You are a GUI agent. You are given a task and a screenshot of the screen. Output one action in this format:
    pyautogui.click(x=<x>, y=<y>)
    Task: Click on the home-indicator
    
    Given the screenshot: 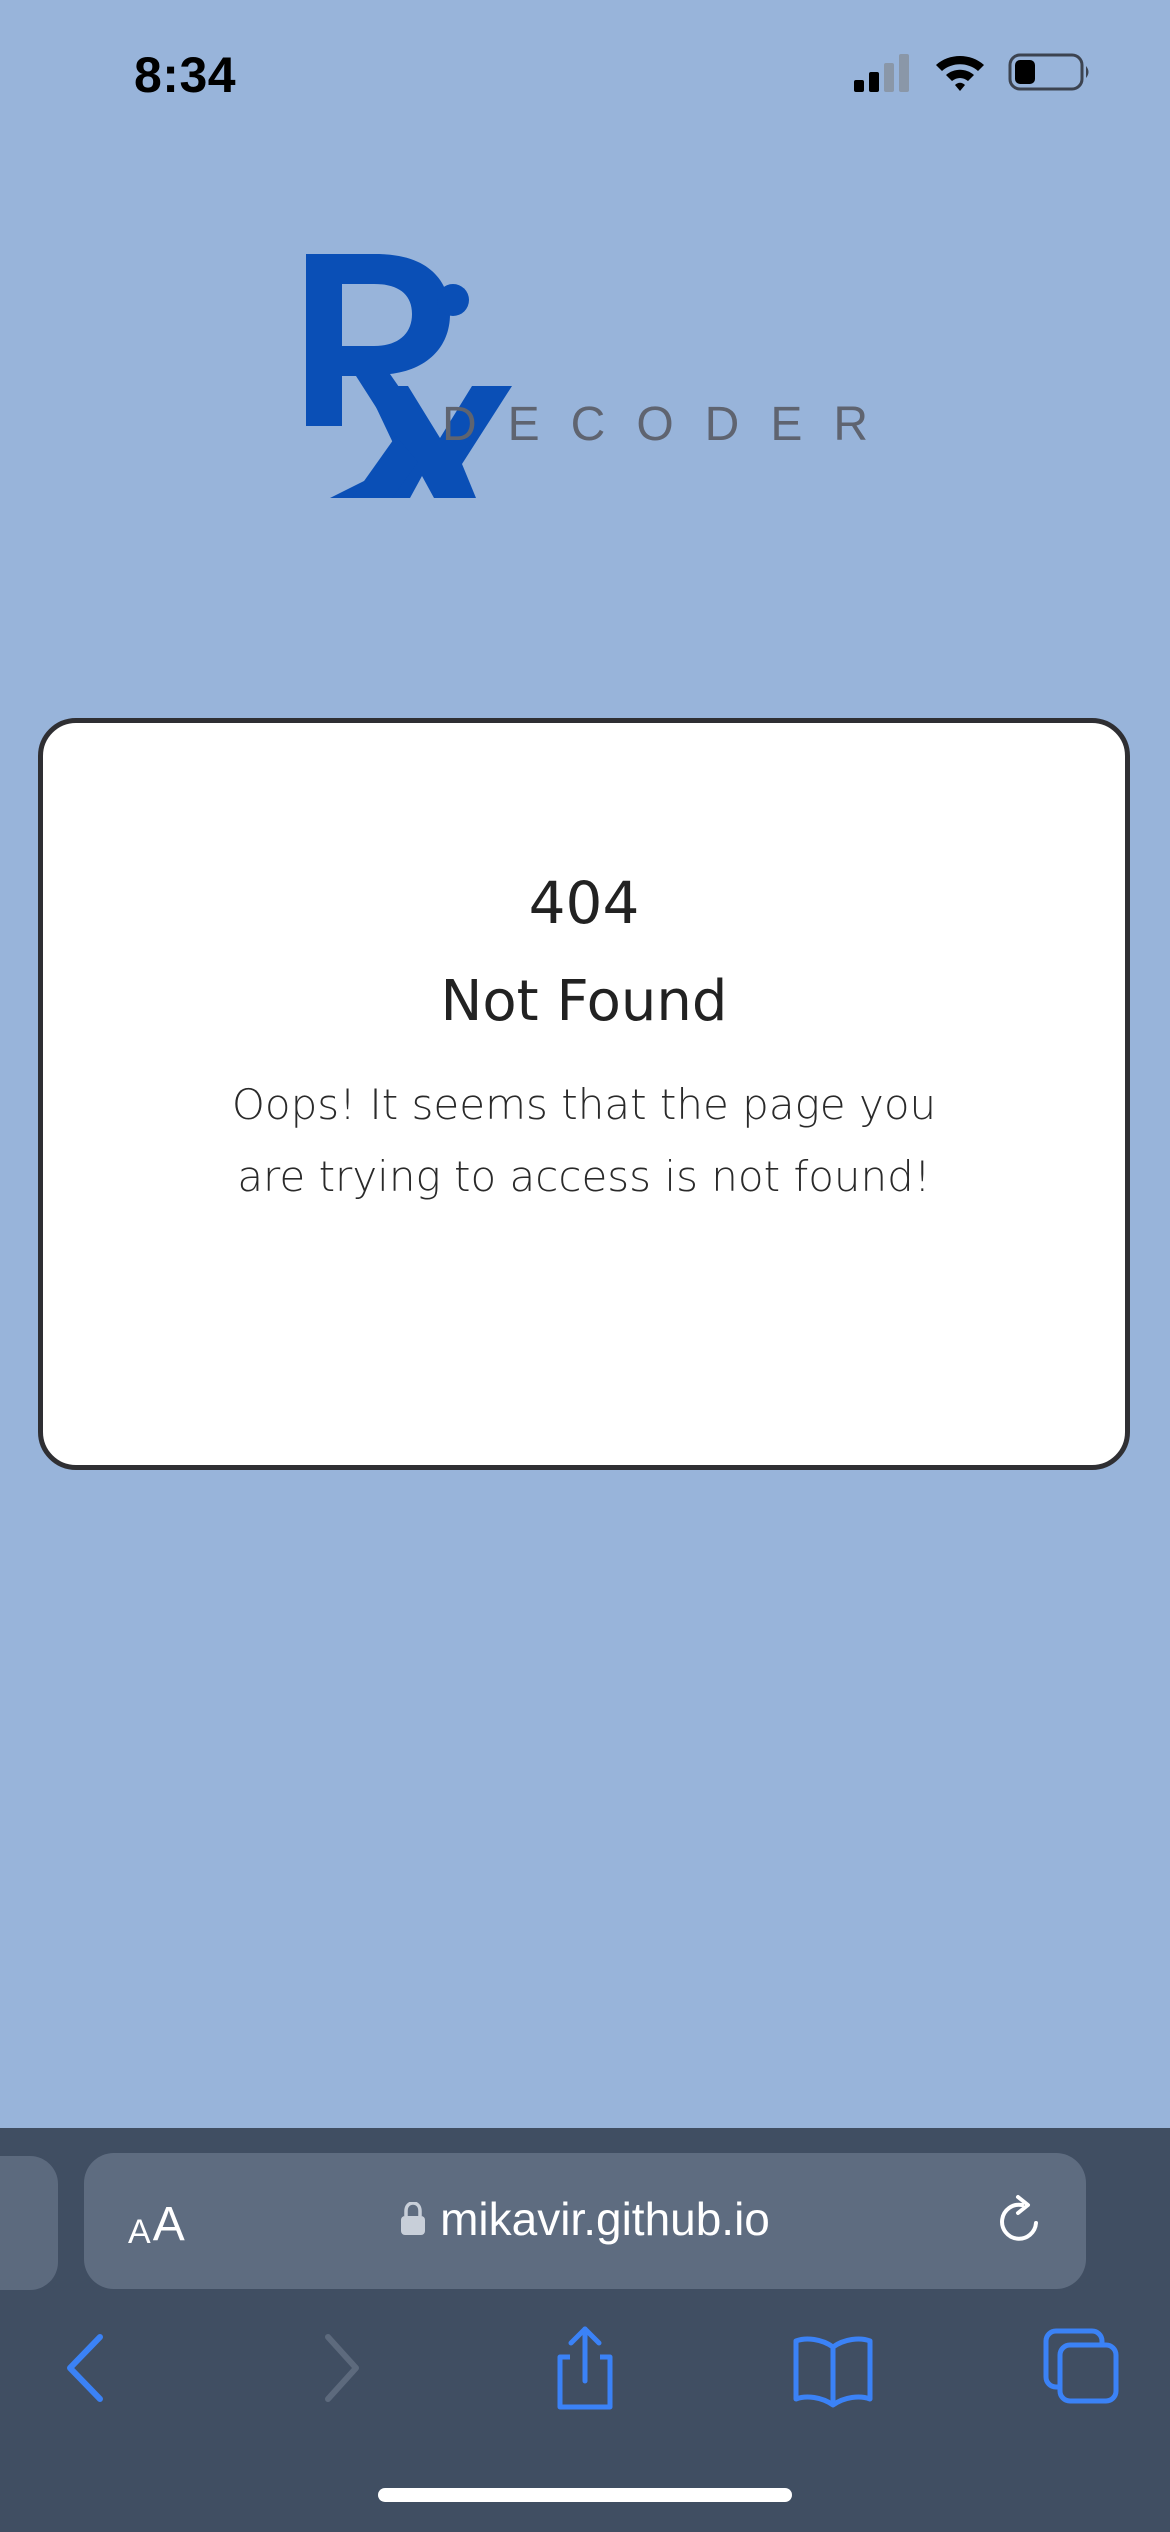 What is the action you would take?
    pyautogui.click(x=585, y=2495)
    